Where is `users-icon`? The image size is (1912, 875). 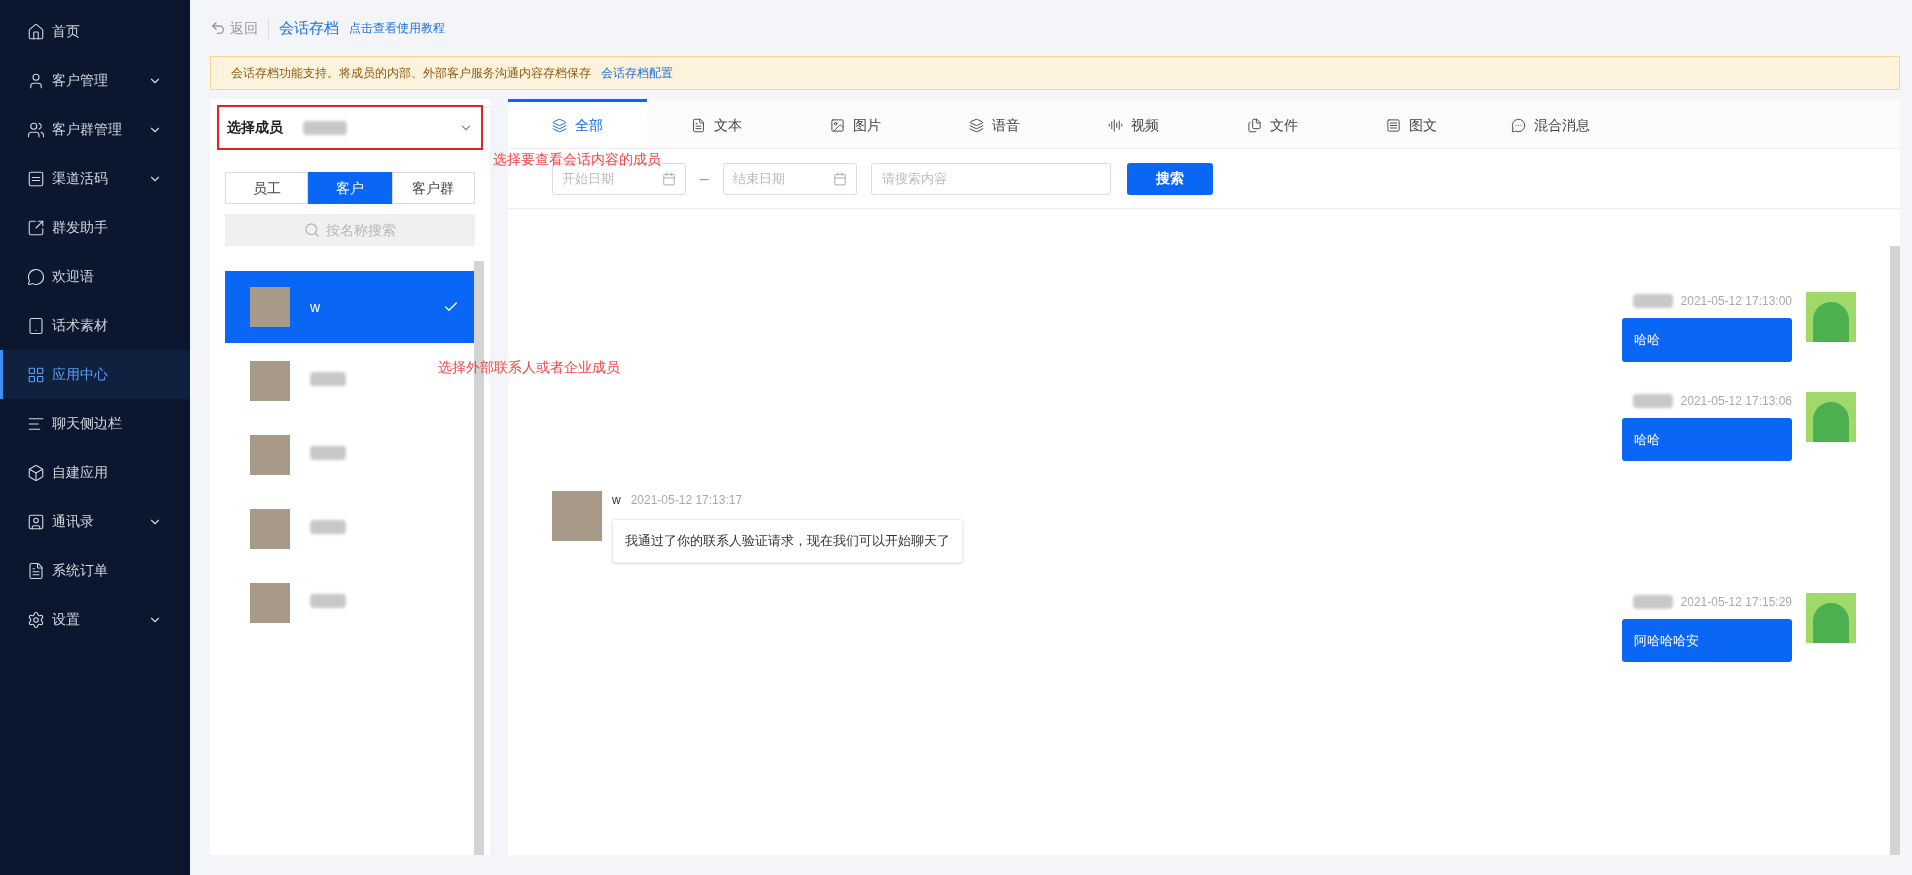 users-icon is located at coordinates (36, 129).